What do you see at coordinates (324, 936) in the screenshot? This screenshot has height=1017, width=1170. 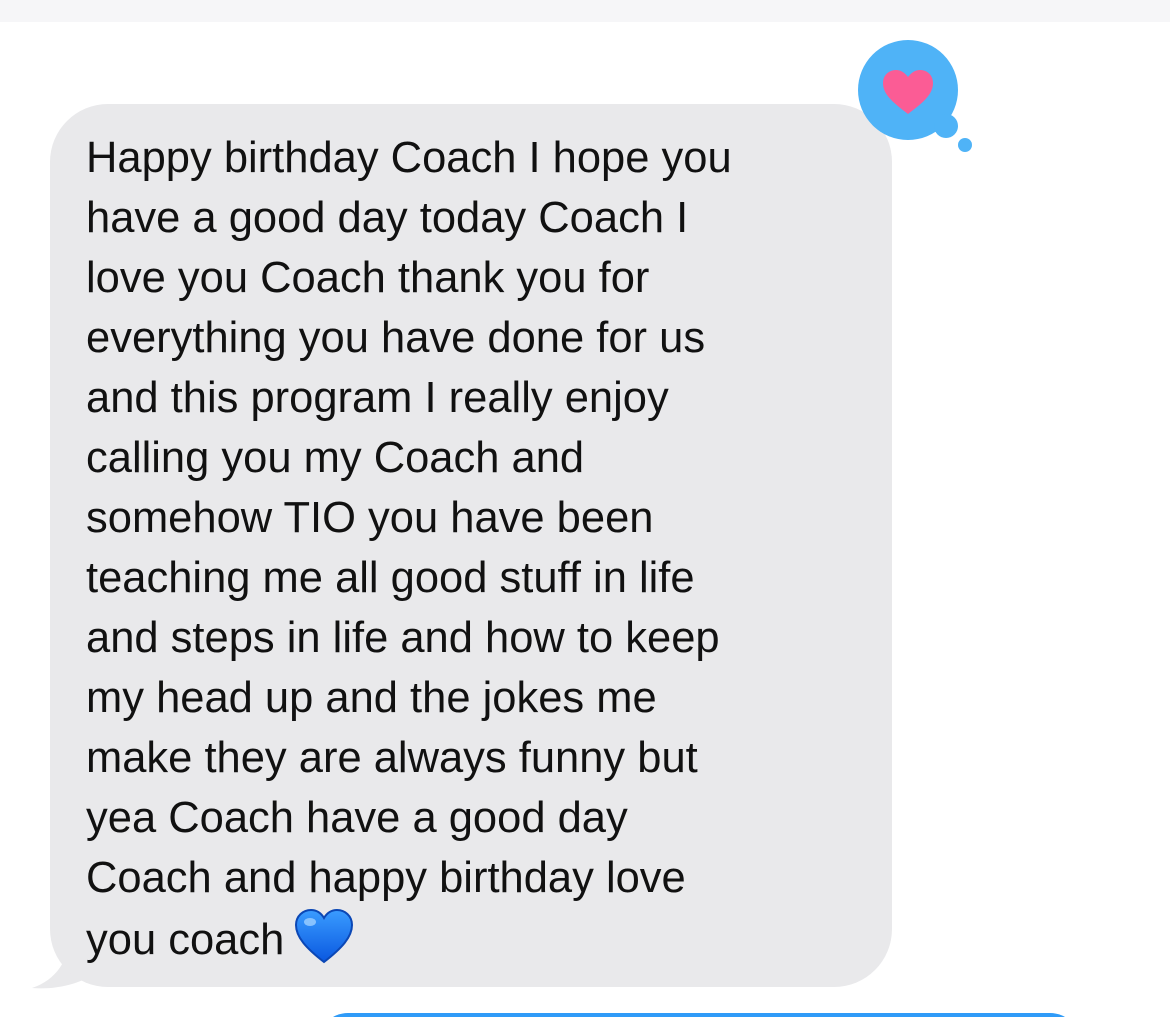 I see `blue-heart-icon` at bounding box center [324, 936].